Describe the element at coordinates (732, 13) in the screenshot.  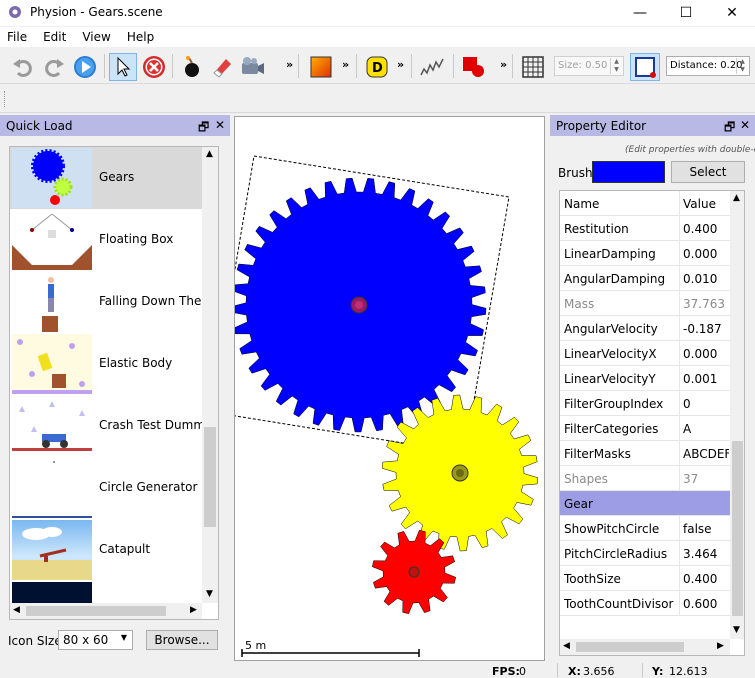
I see `close-button: ✕` at that location.